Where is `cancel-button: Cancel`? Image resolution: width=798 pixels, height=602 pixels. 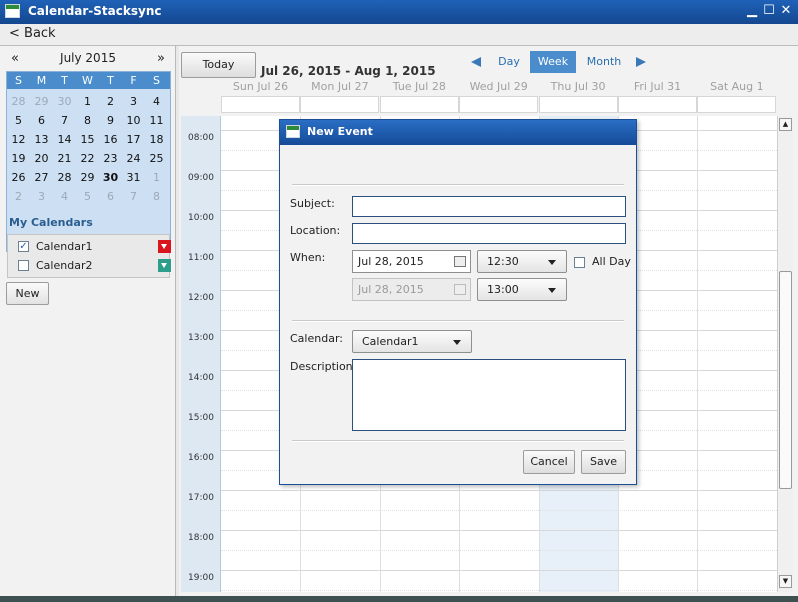 cancel-button: Cancel is located at coordinates (549, 462).